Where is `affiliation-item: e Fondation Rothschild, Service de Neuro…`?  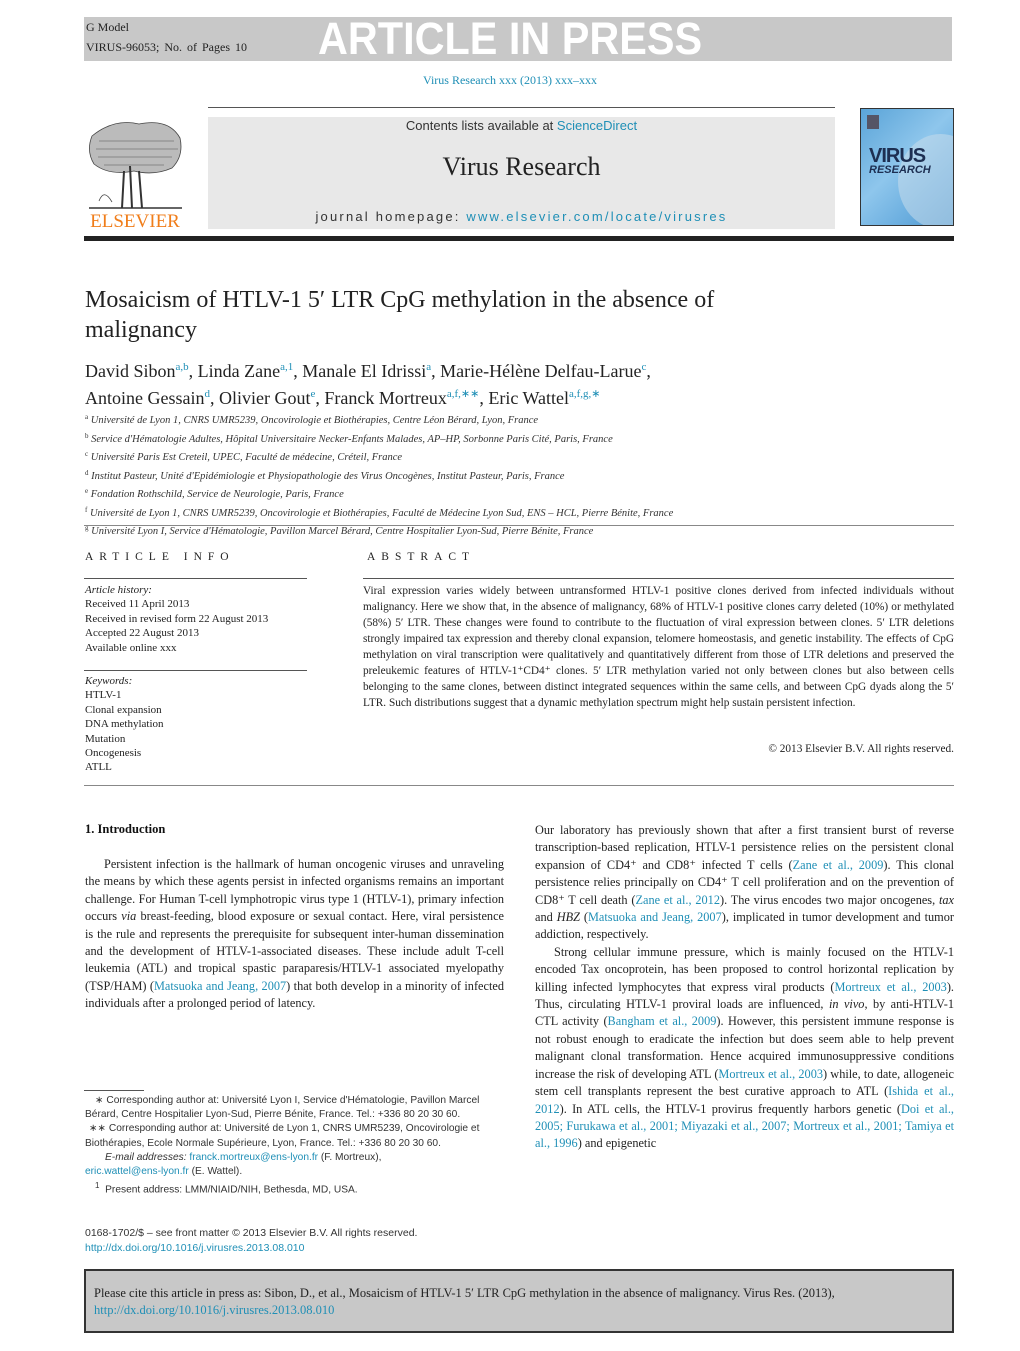 affiliation-item: e Fondation Rothschild, Service de Neuro… is located at coordinates (214, 493).